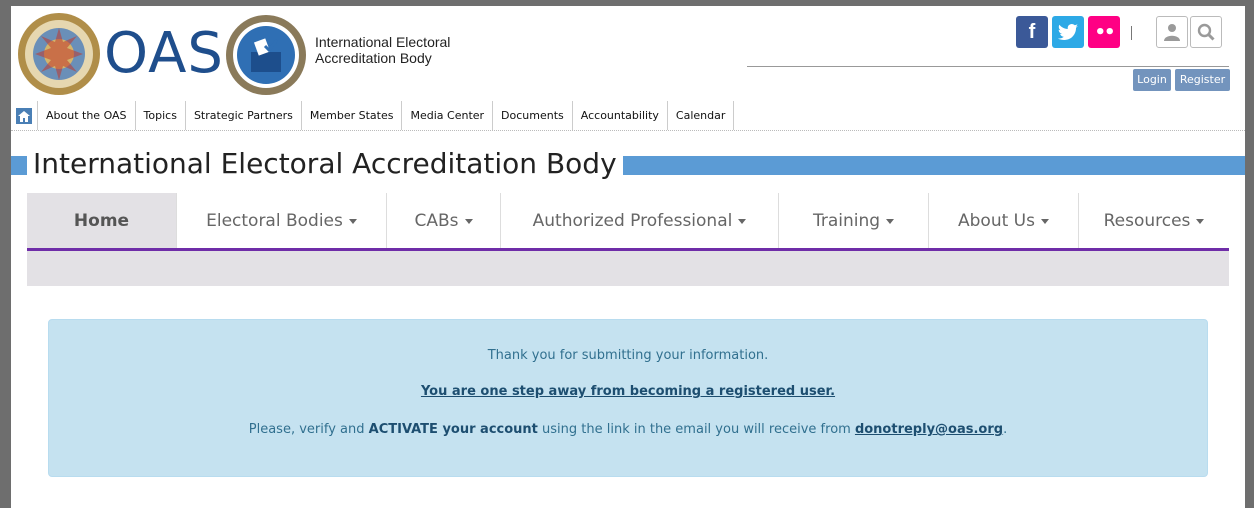 The image size is (1254, 508). Describe the element at coordinates (988, 66) in the screenshot. I see `header-divider` at that location.